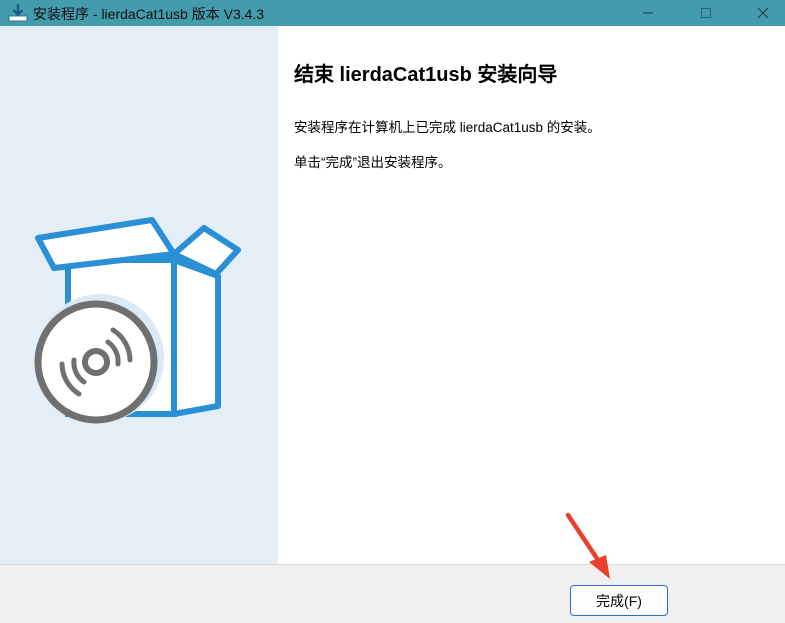 Image resolution: width=785 pixels, height=623 pixels. I want to click on maximize-button, so click(706, 13).